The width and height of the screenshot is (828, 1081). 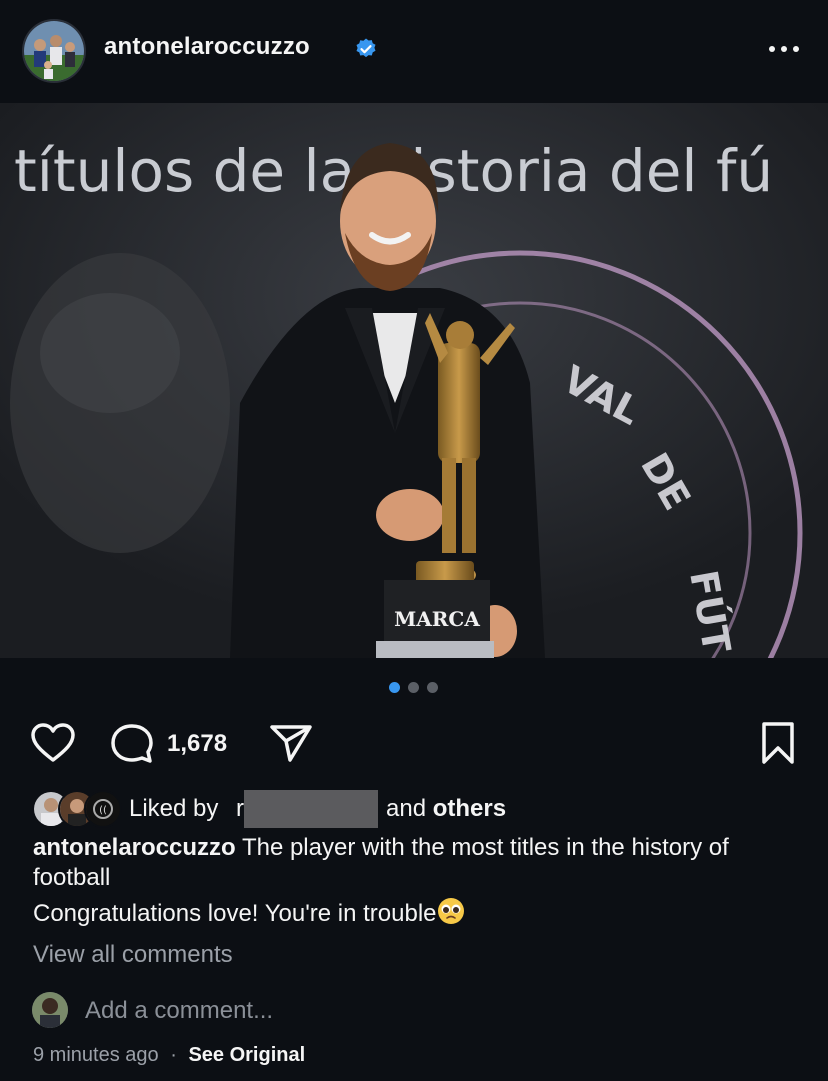 What do you see at coordinates (133, 955) in the screenshot?
I see `view-all-comments-link: View all comments` at bounding box center [133, 955].